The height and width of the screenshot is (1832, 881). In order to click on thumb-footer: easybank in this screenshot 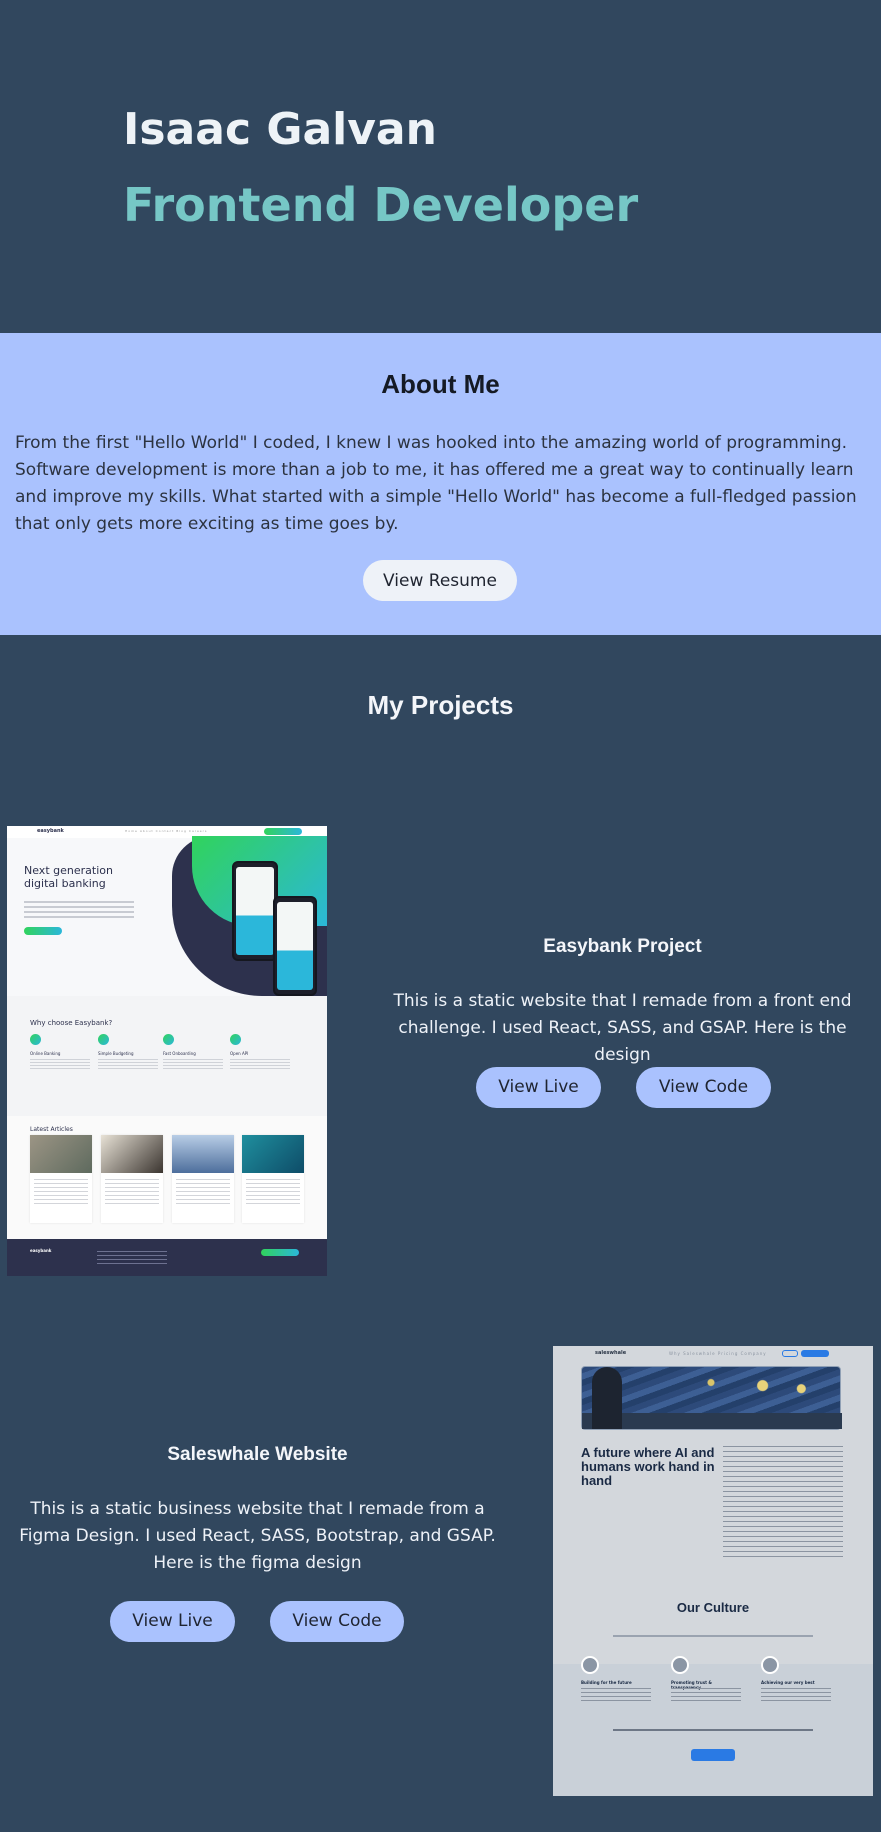, I will do `click(167, 1257)`.